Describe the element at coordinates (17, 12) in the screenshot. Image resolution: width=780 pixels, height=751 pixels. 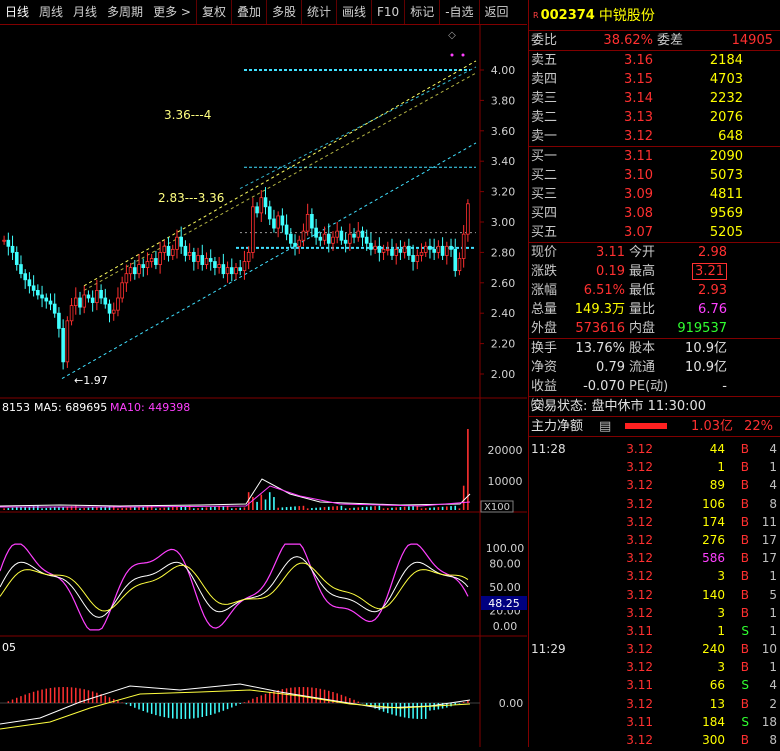
I see `tab-0: 日线` at that location.